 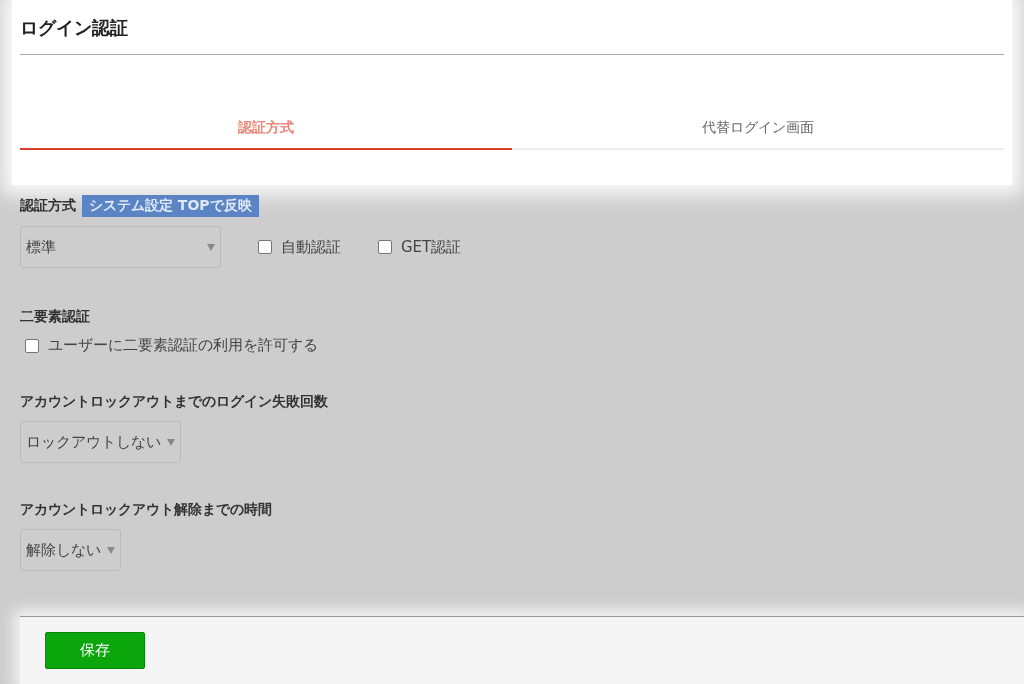 I want to click on field-label: アカウントロックアウトまでのログイン失敗回数, so click(x=174, y=402).